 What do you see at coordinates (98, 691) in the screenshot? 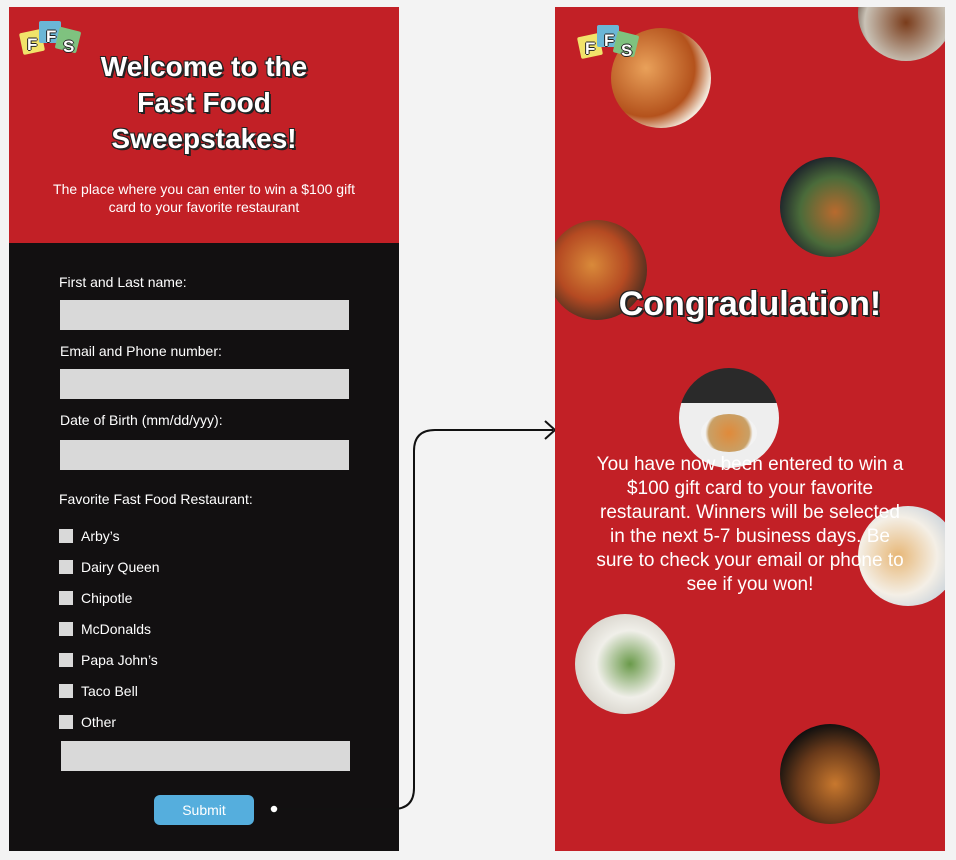
I see `option-taco-bell: Taco Bell` at bounding box center [98, 691].